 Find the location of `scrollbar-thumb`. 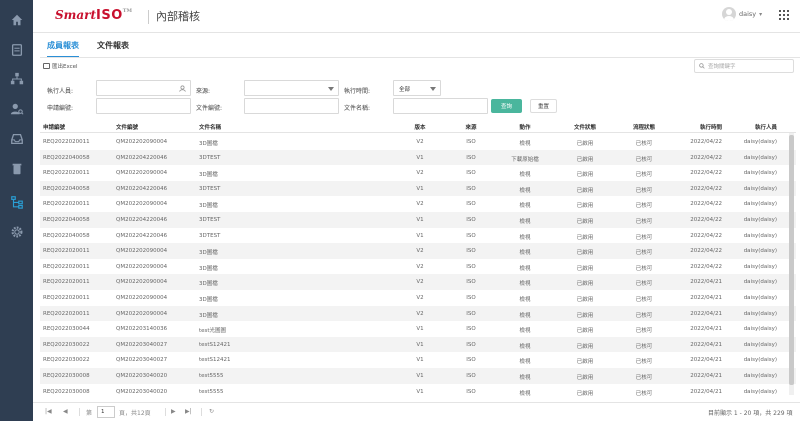

scrollbar-thumb is located at coordinates (791, 260).